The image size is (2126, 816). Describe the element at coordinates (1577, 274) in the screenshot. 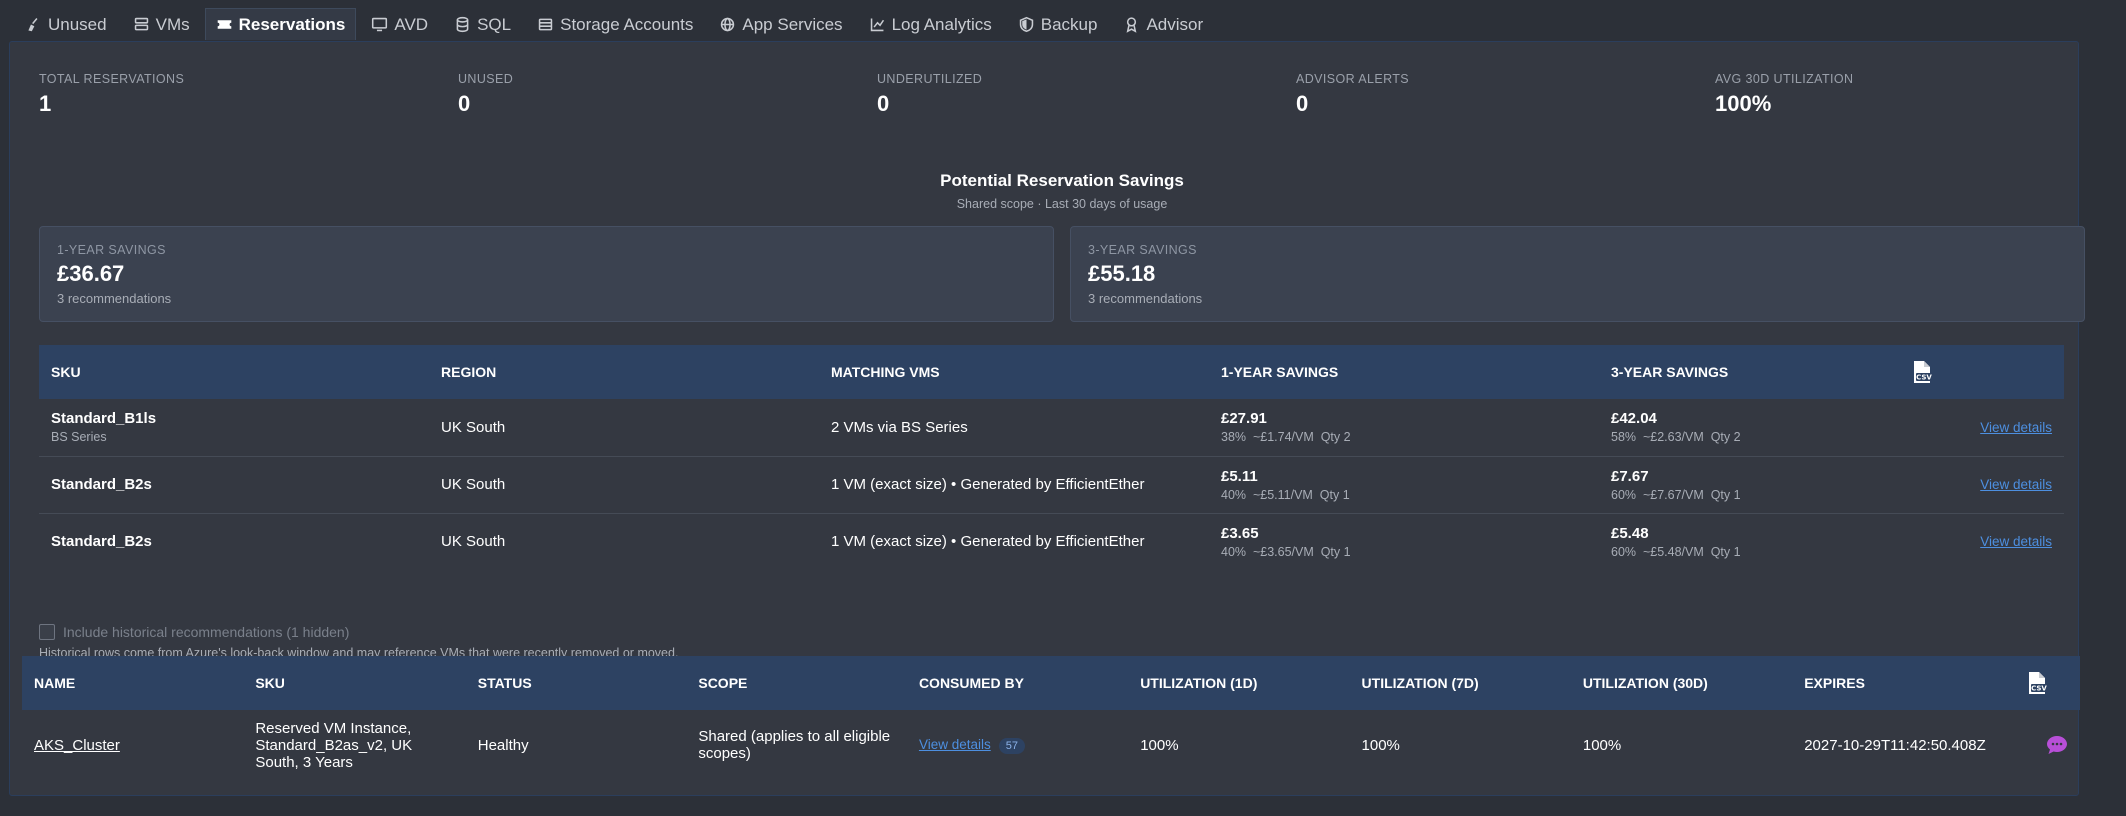

I see `three-year-savings-card: 3-YEAR SAVINGS £55.18 3 recommendations` at that location.